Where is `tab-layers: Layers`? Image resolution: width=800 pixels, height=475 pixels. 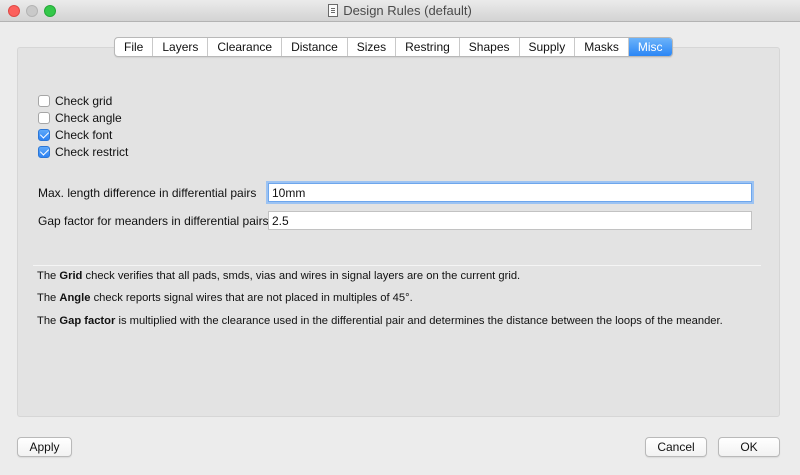 tab-layers: Layers is located at coordinates (181, 47).